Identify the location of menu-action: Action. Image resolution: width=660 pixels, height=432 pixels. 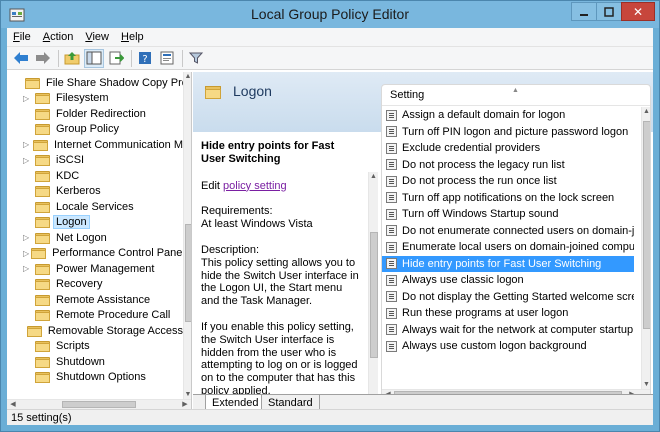
(58, 37).